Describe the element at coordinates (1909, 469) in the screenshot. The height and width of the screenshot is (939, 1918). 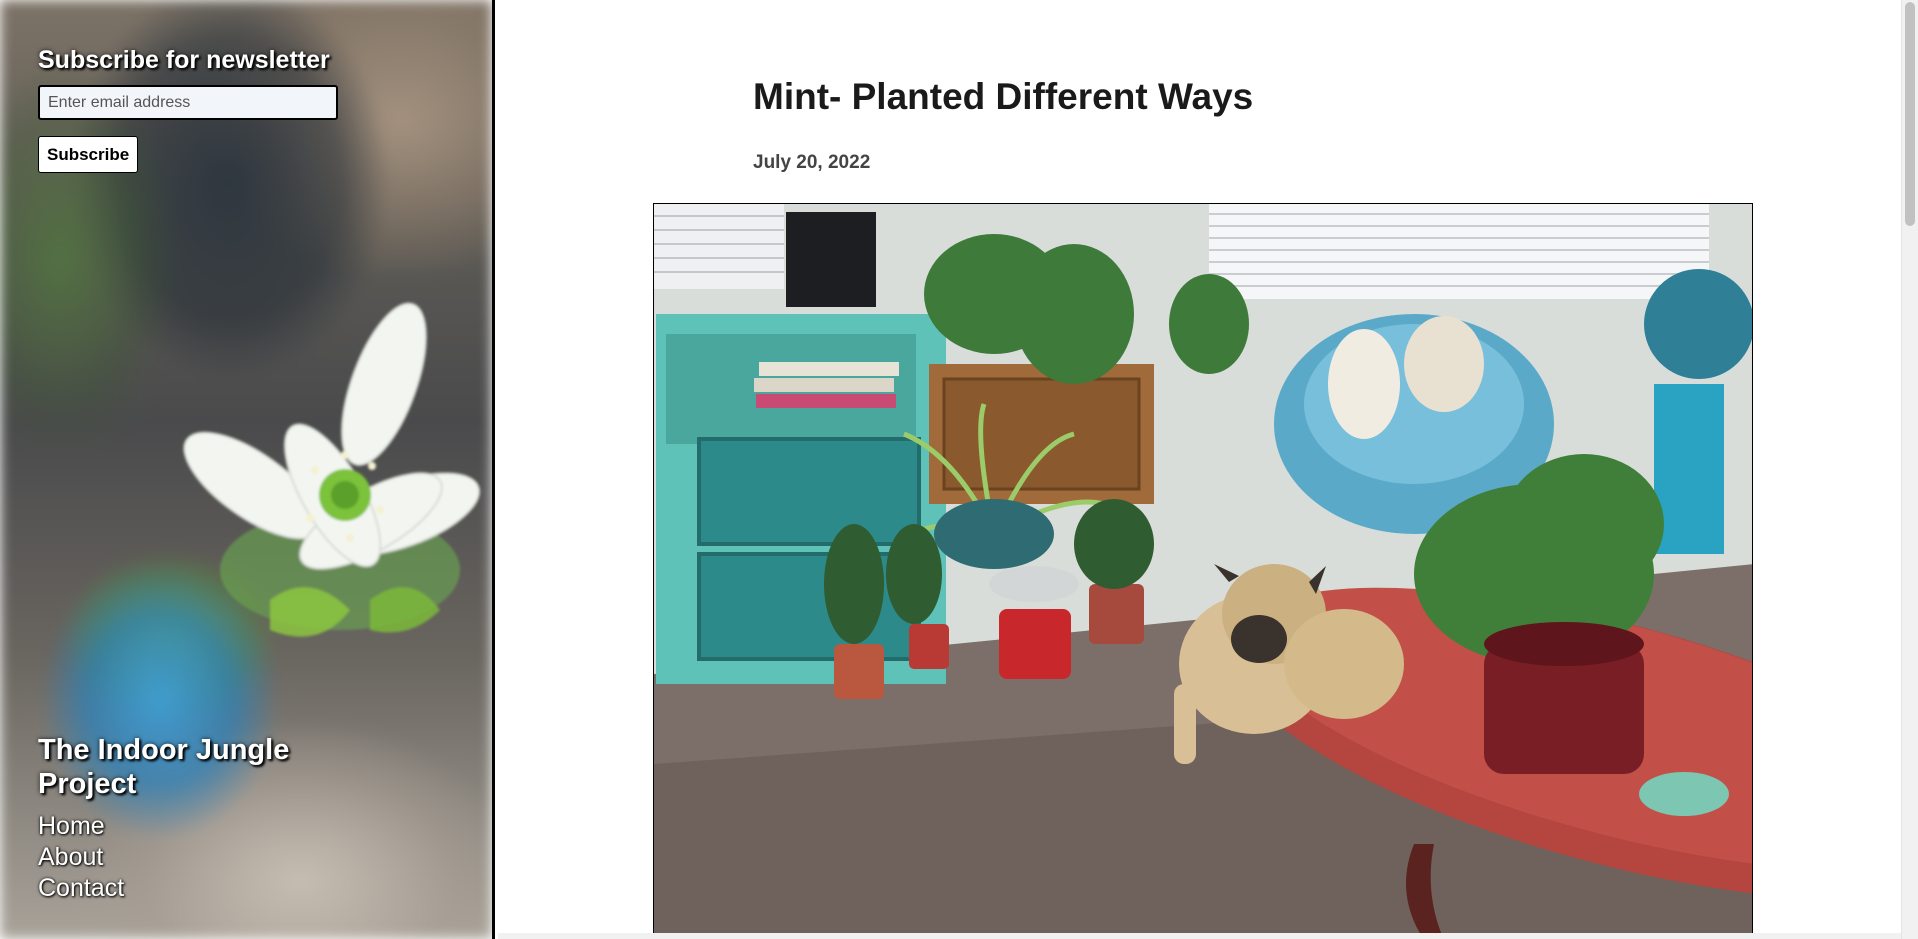
I see `vertical-scrollbar` at that location.